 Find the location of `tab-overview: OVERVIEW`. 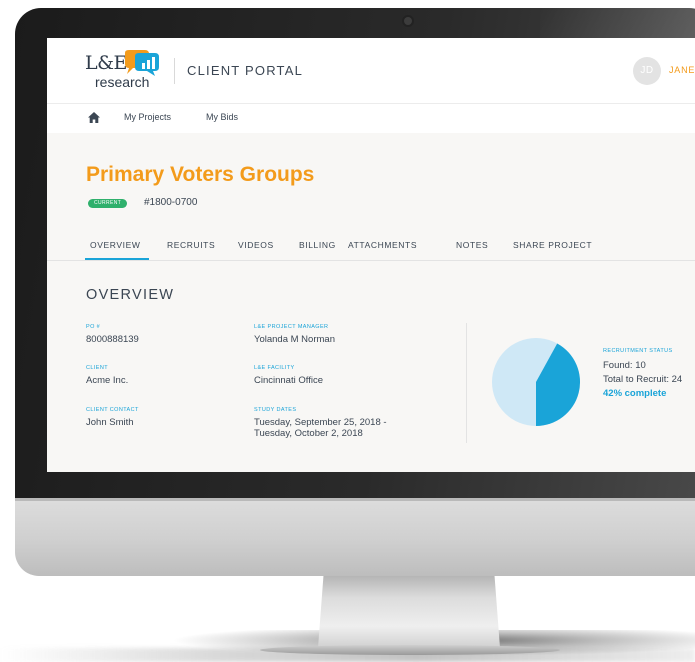

tab-overview: OVERVIEW is located at coordinates (115, 245).